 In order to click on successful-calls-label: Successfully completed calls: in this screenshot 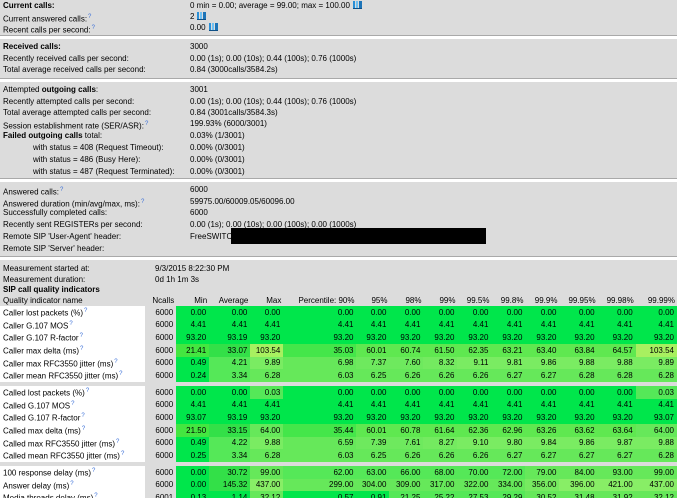, I will do `click(55, 212)`.